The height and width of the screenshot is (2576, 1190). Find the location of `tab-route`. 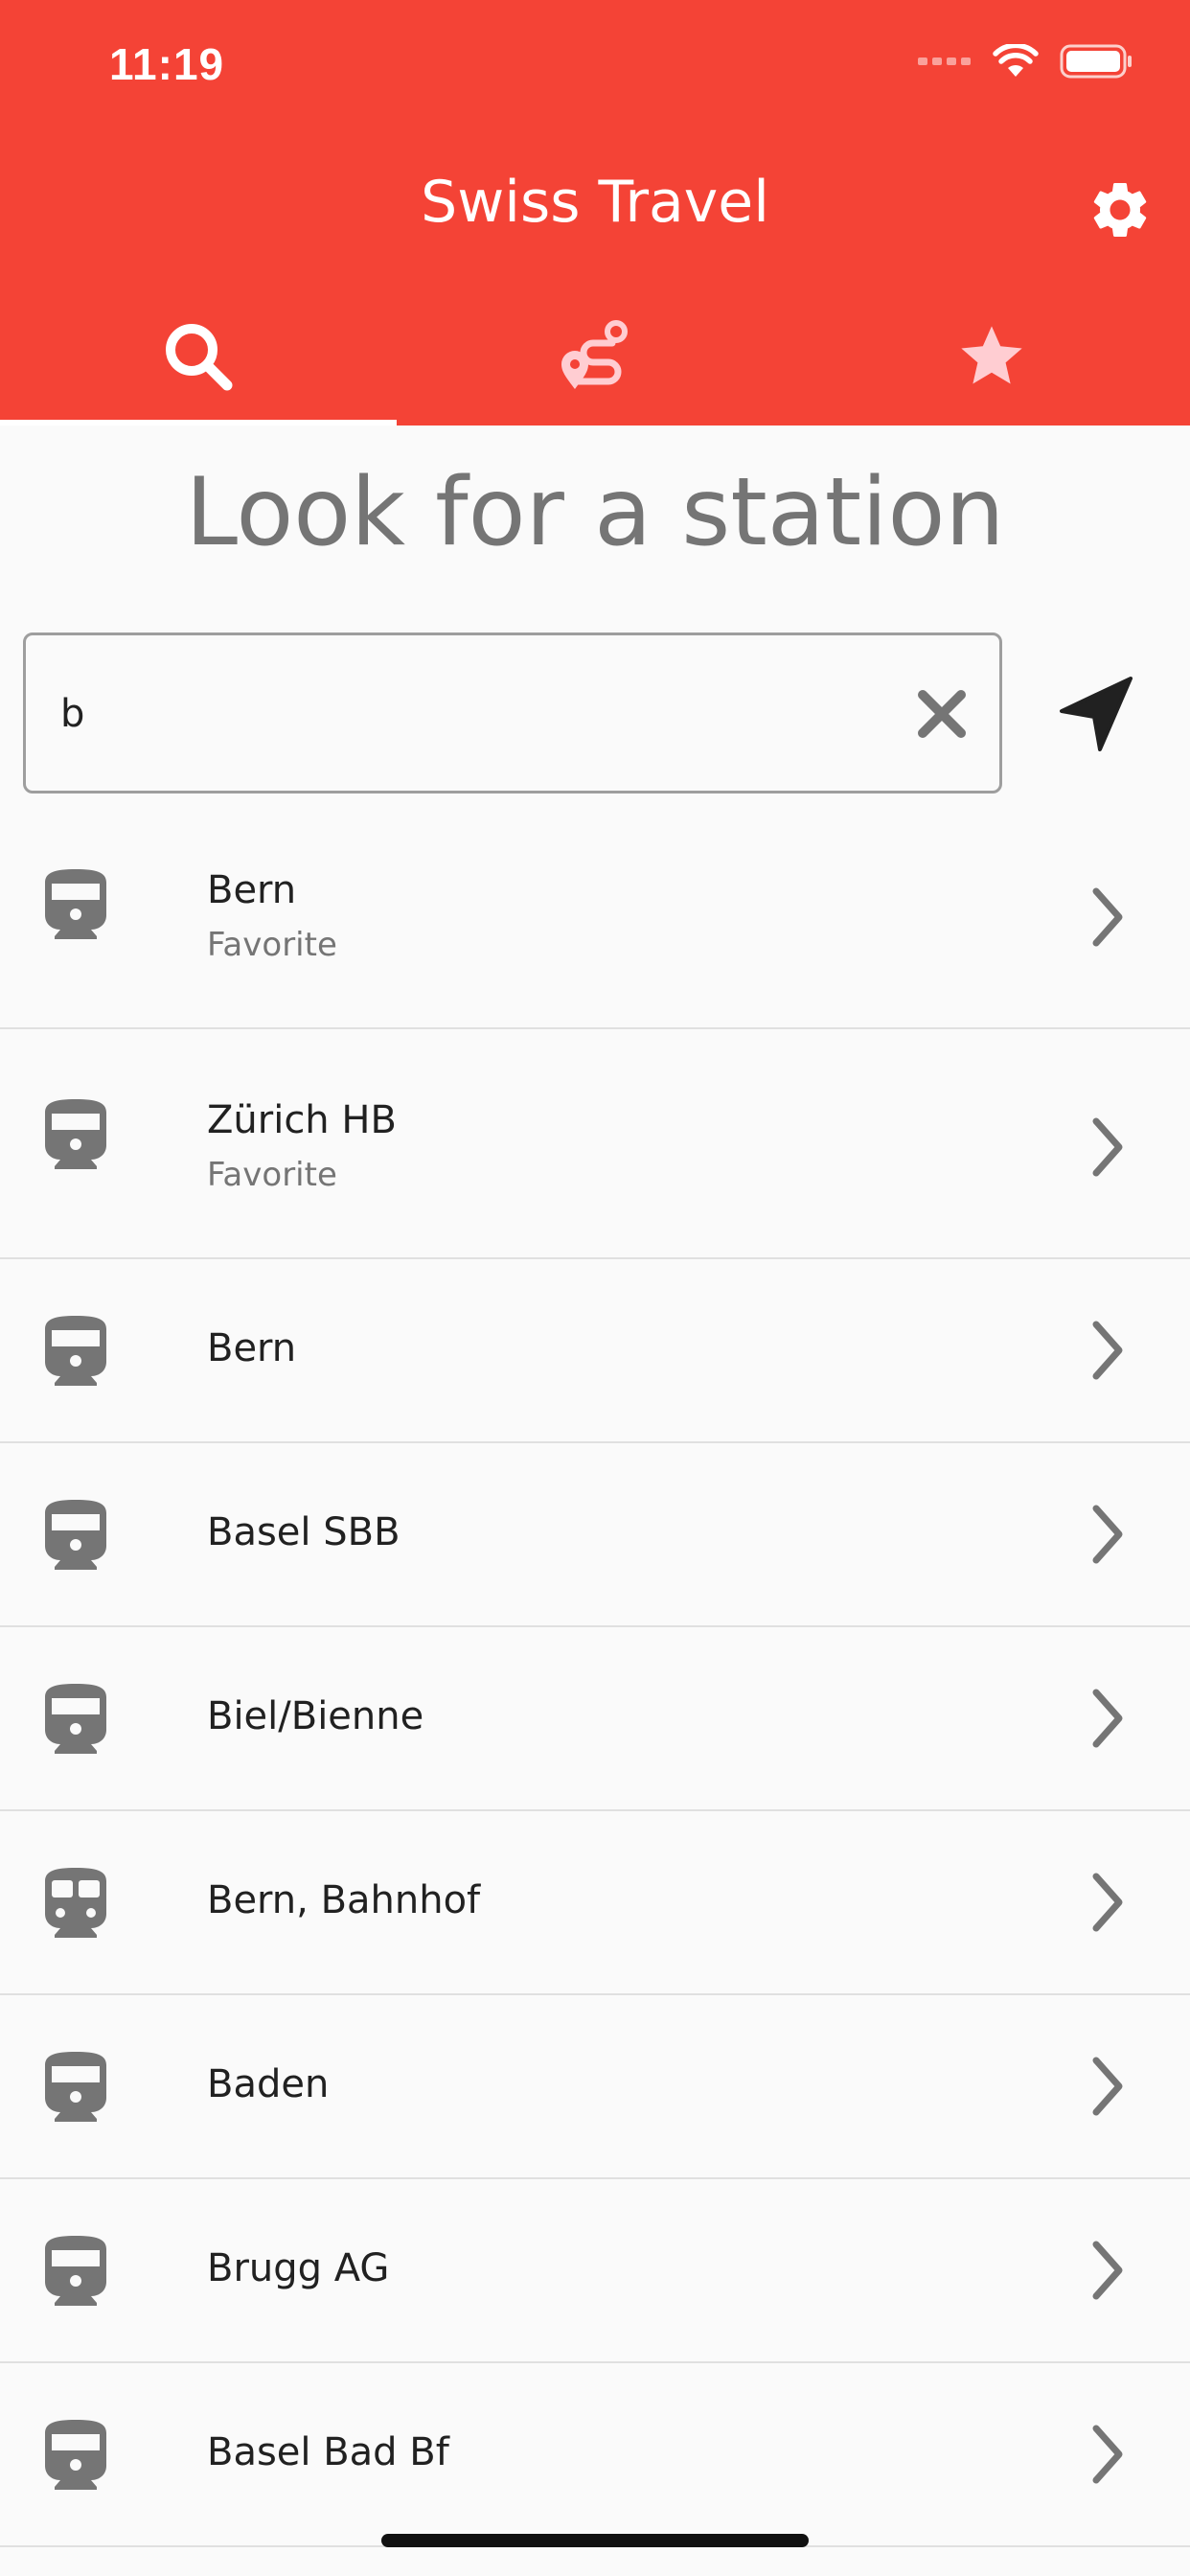

tab-route is located at coordinates (595, 357).